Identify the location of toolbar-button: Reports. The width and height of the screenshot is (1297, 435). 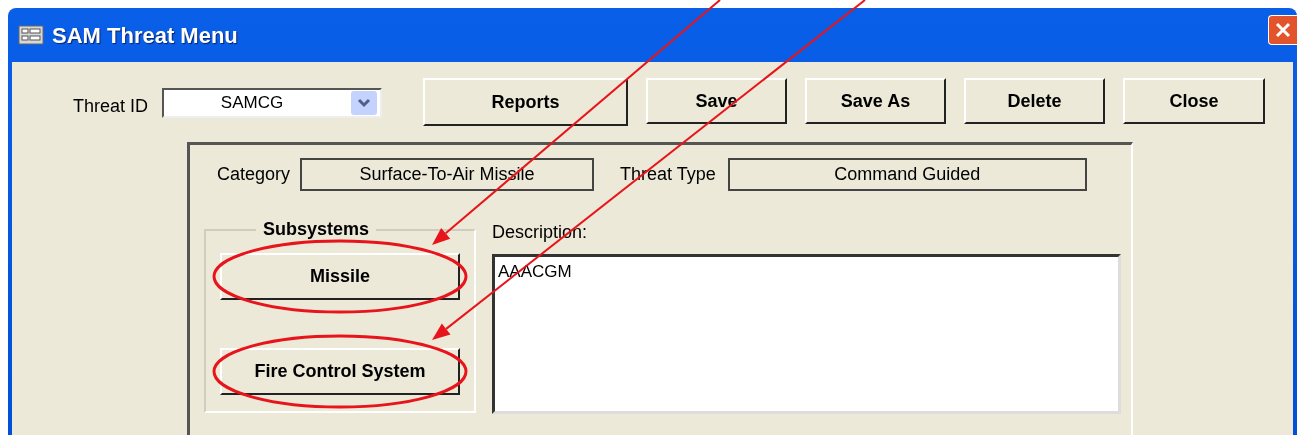
(526, 102).